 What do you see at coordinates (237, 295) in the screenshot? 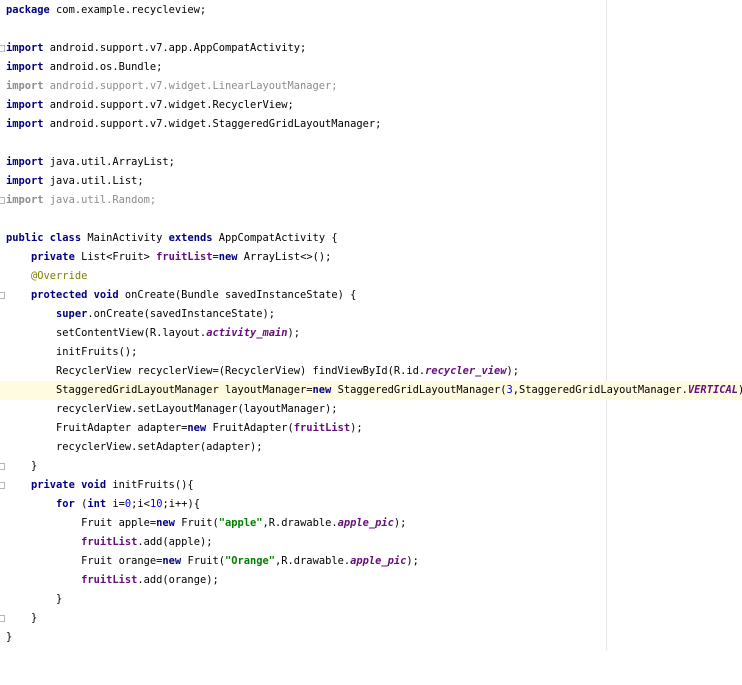
I see `code-text: onCreate(Bundle savedInstanceState) {` at bounding box center [237, 295].